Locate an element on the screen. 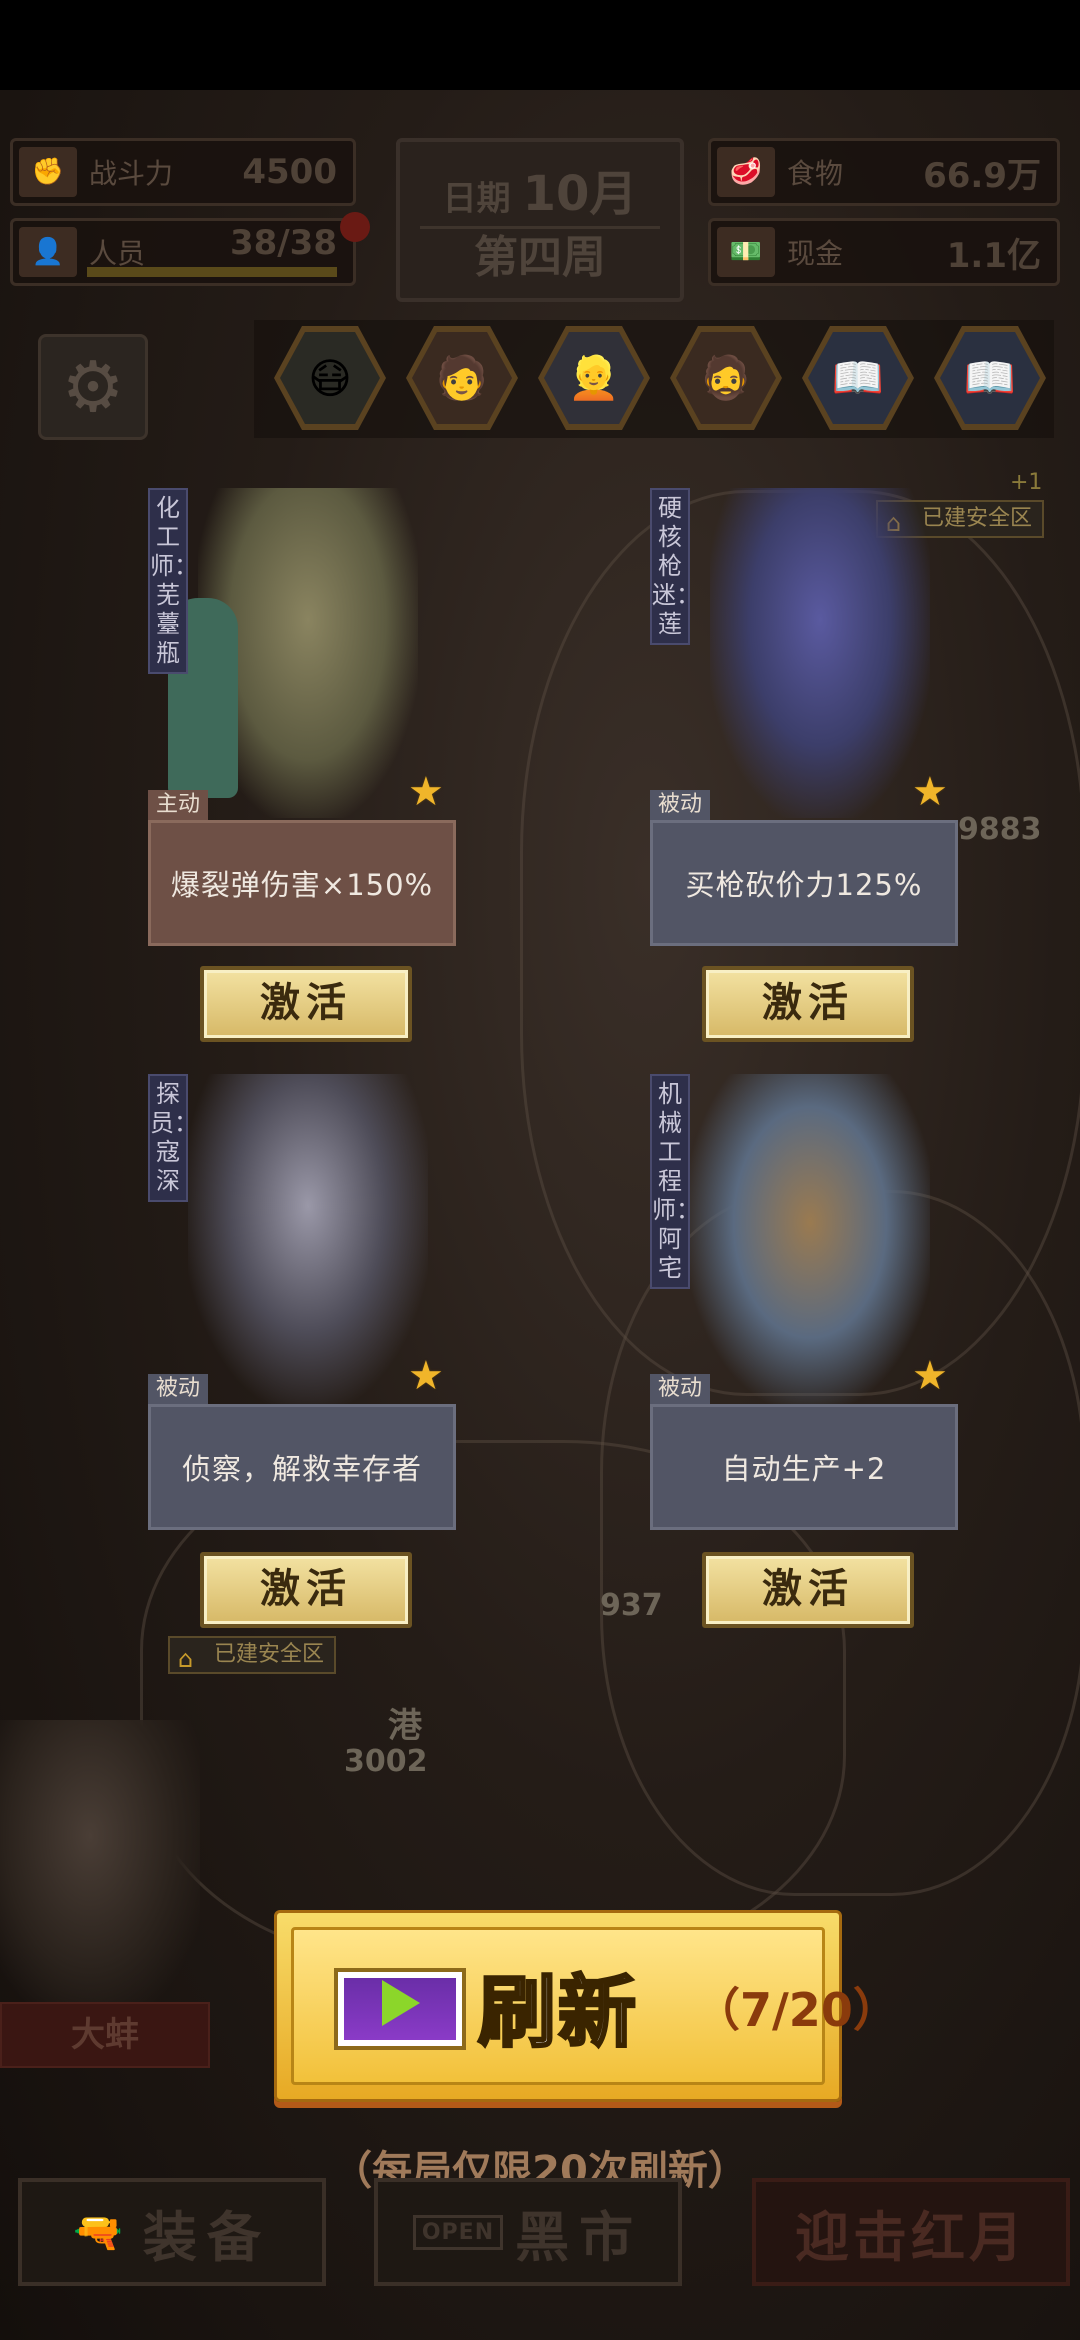  side-character-label: 大蚌 is located at coordinates (105, 2035).